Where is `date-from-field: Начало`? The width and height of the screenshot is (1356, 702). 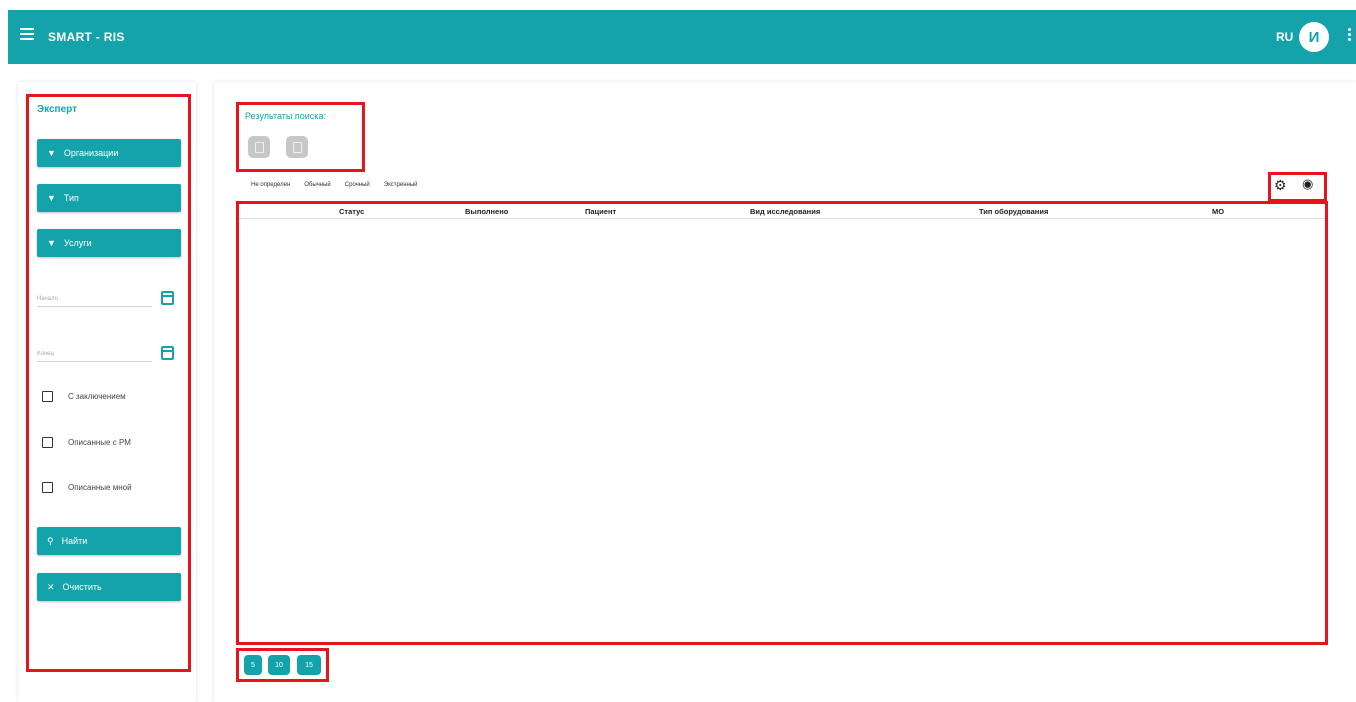 date-from-field: Начало is located at coordinates (109, 296).